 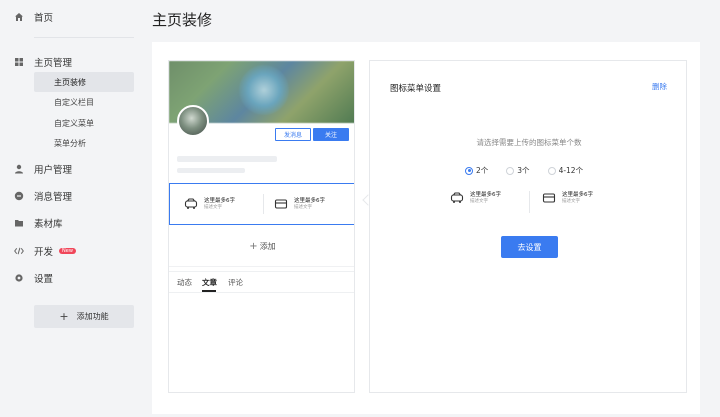 I want to click on send-message-button: 发消息, so click(x=293, y=134).